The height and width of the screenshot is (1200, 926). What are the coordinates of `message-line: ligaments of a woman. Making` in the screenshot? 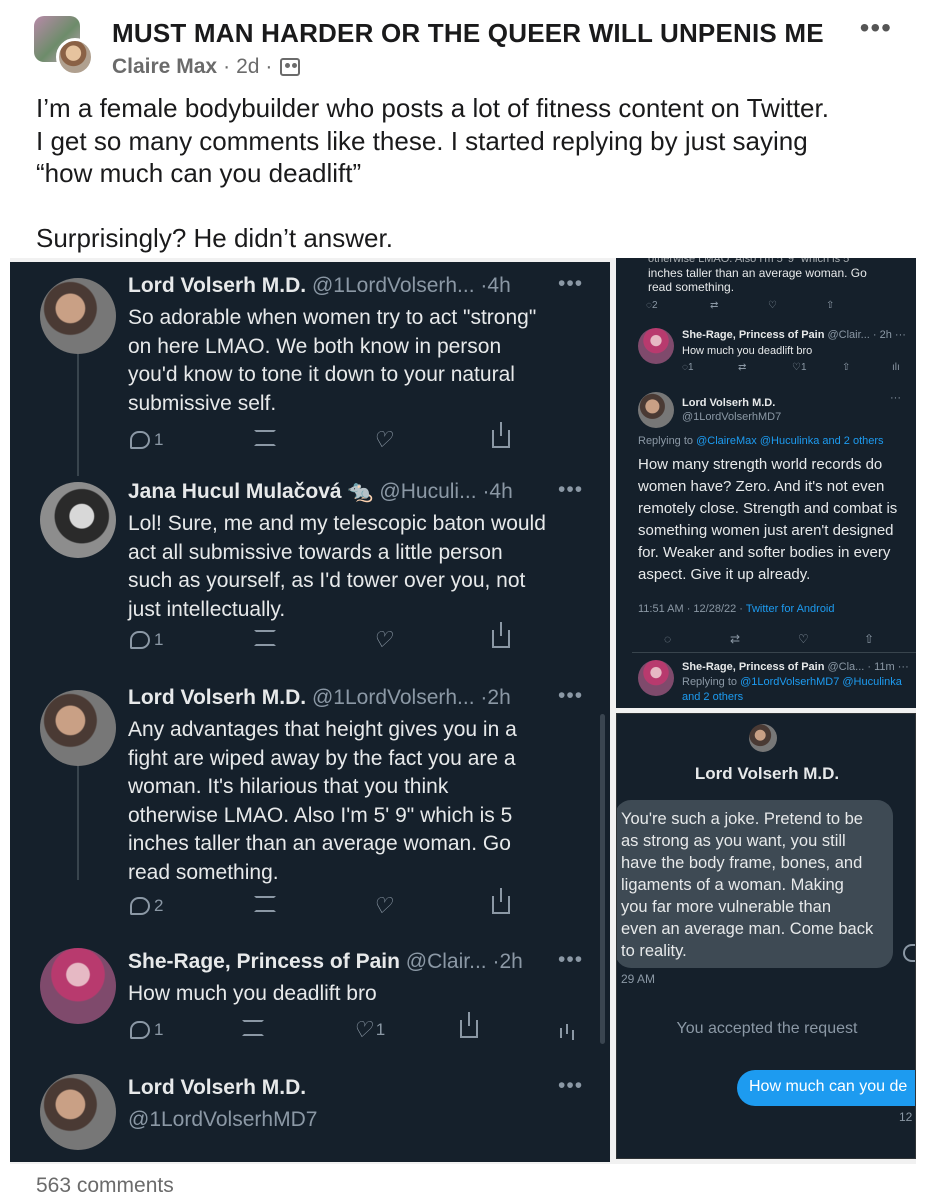 It's located at (732, 885).